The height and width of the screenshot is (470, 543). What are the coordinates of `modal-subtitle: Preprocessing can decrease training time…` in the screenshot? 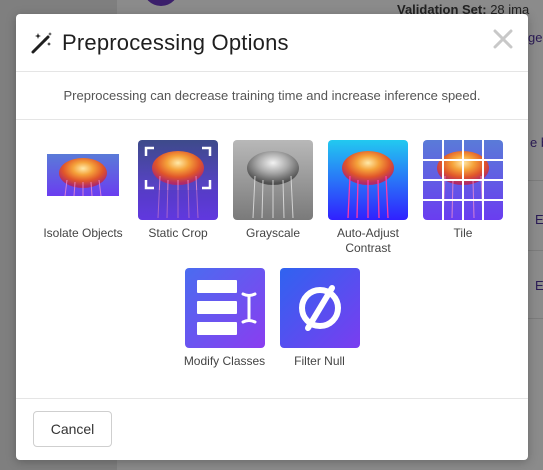 It's located at (272, 96).